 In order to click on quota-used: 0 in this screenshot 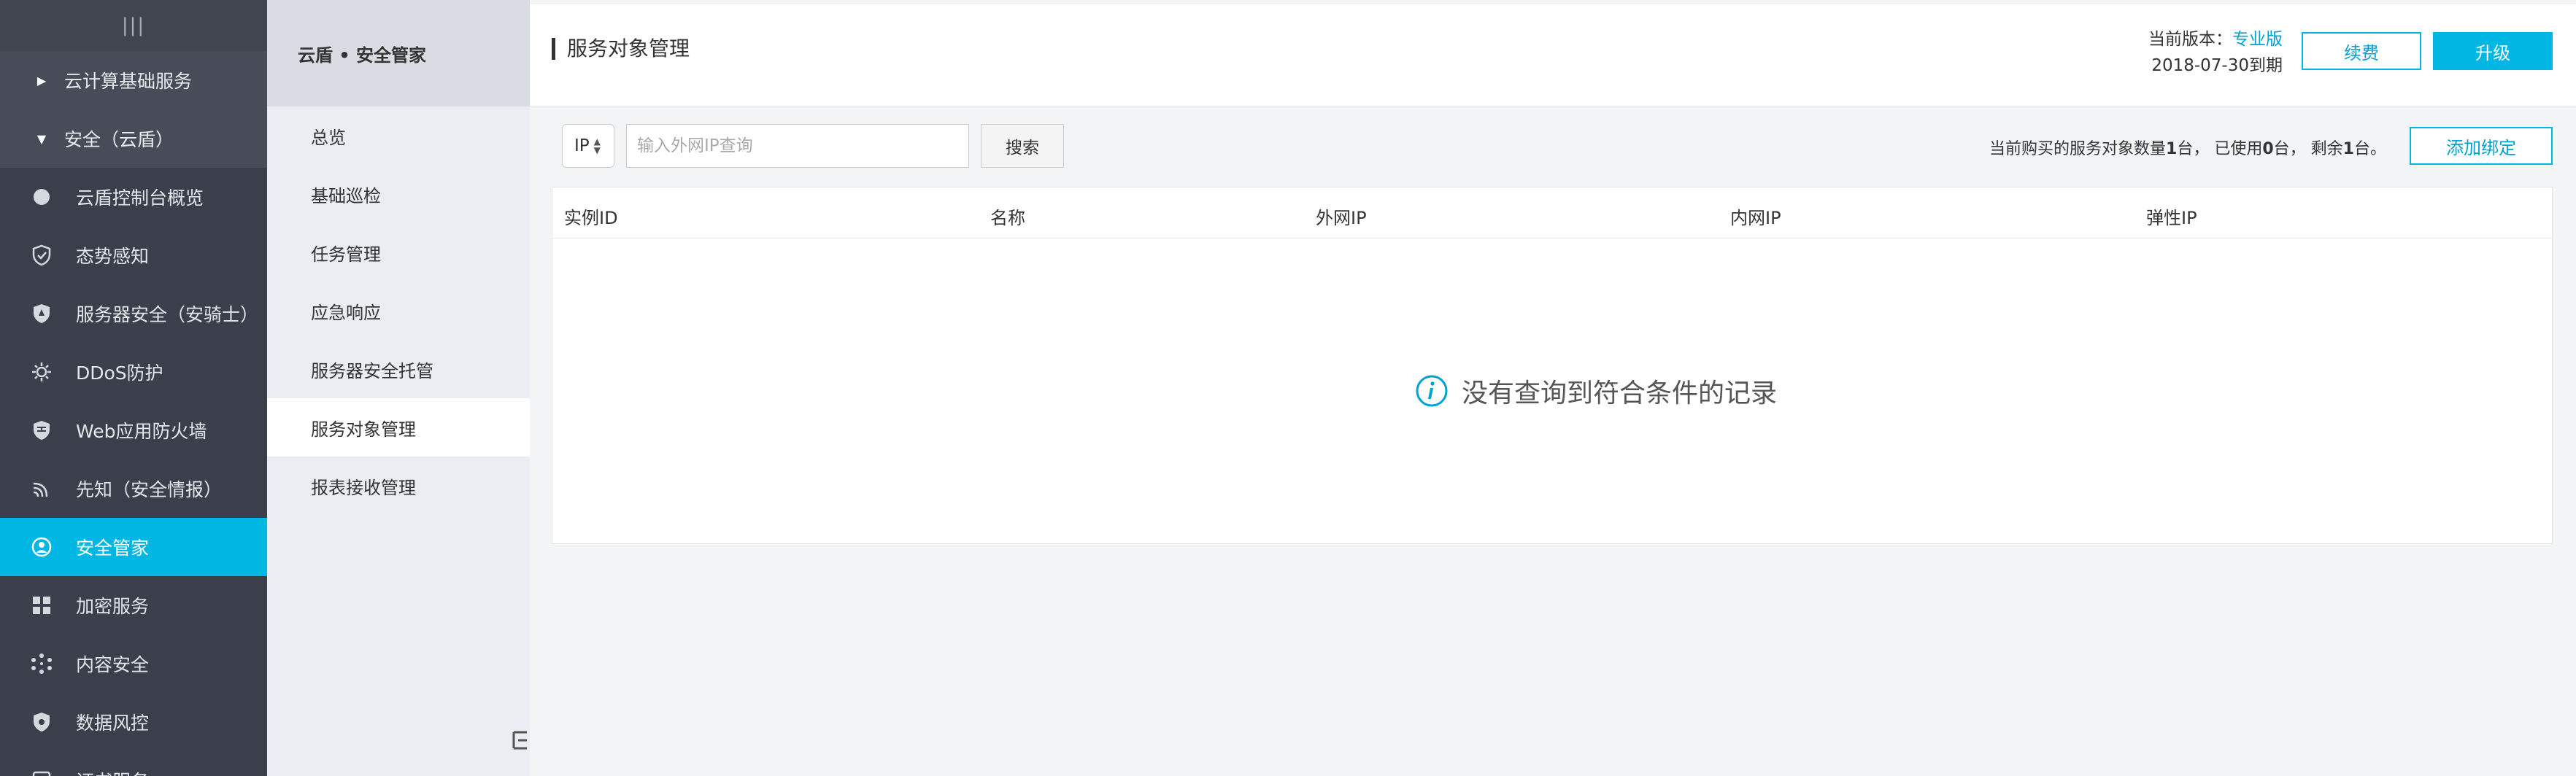, I will do `click(2268, 149)`.